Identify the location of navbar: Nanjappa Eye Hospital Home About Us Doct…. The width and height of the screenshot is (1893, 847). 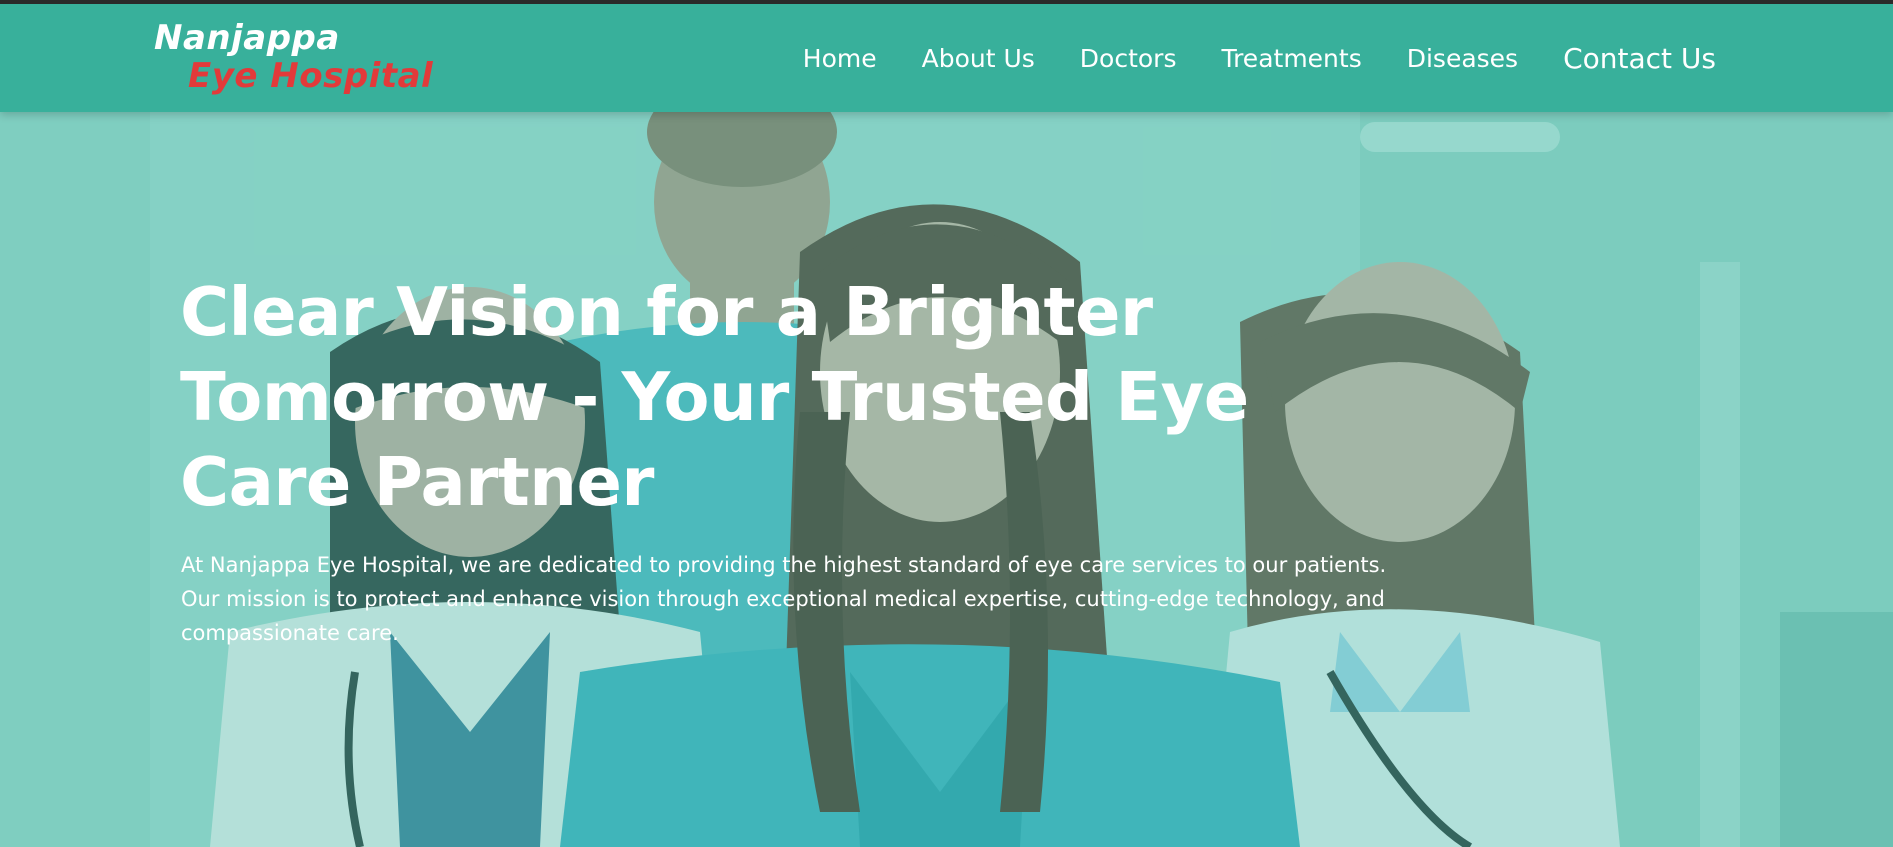
(946, 58).